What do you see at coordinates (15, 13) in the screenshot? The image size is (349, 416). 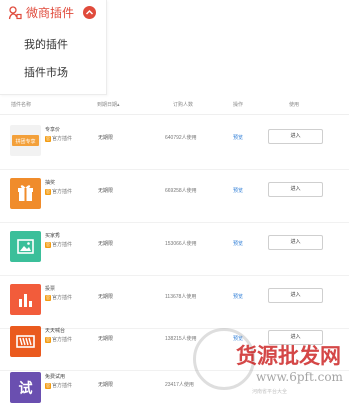 I see `plugin-icon` at bounding box center [15, 13].